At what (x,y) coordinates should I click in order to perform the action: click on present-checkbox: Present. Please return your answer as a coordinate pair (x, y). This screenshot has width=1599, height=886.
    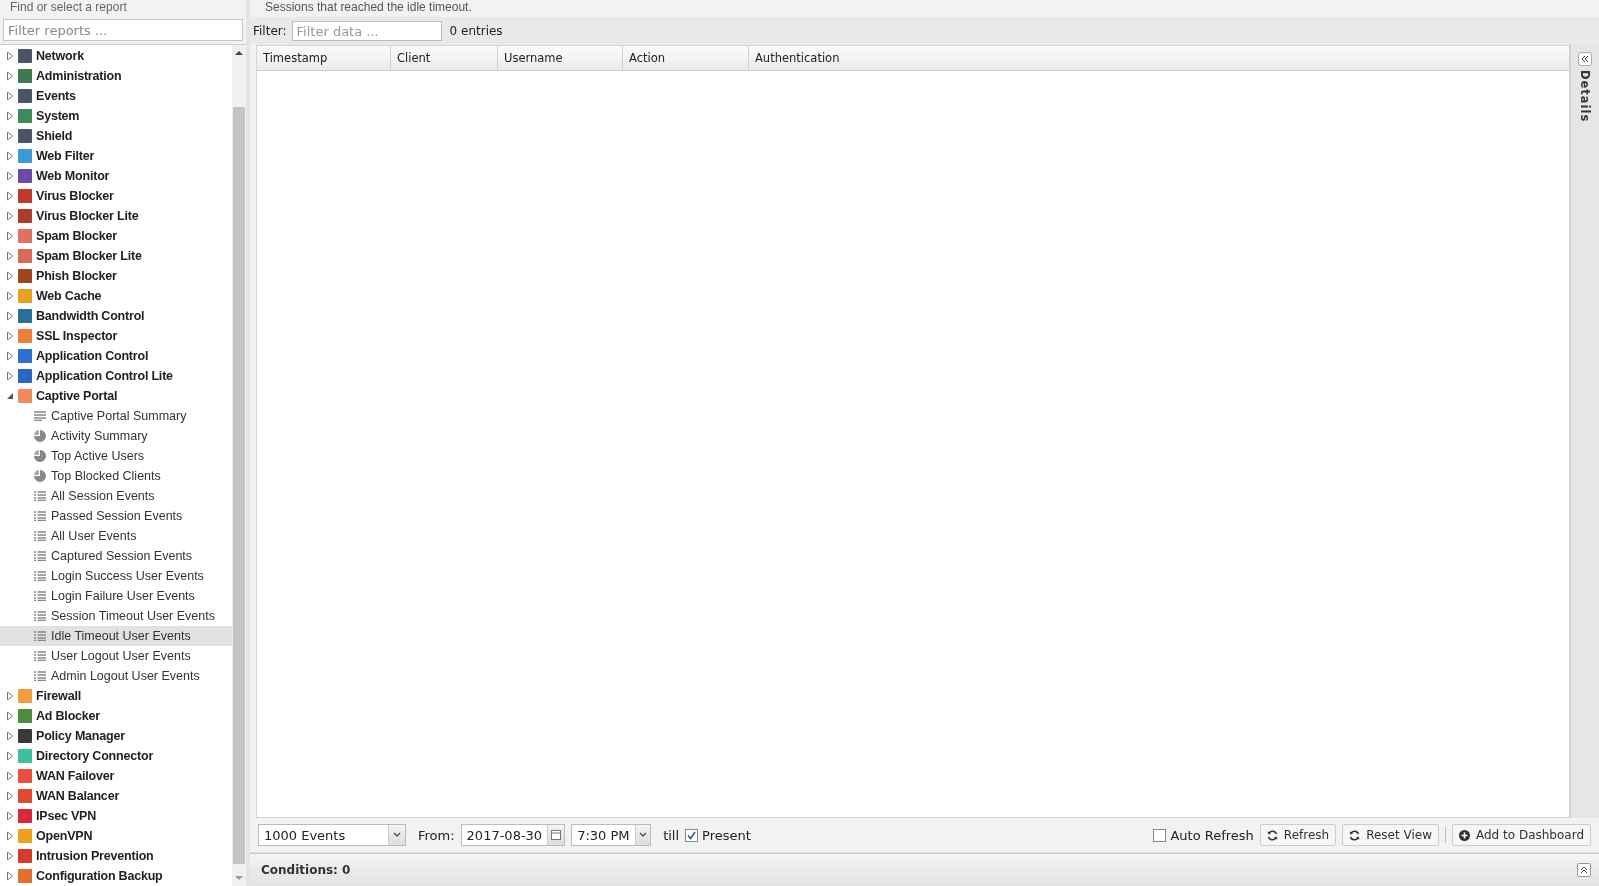
    Looking at the image, I should click on (718, 835).